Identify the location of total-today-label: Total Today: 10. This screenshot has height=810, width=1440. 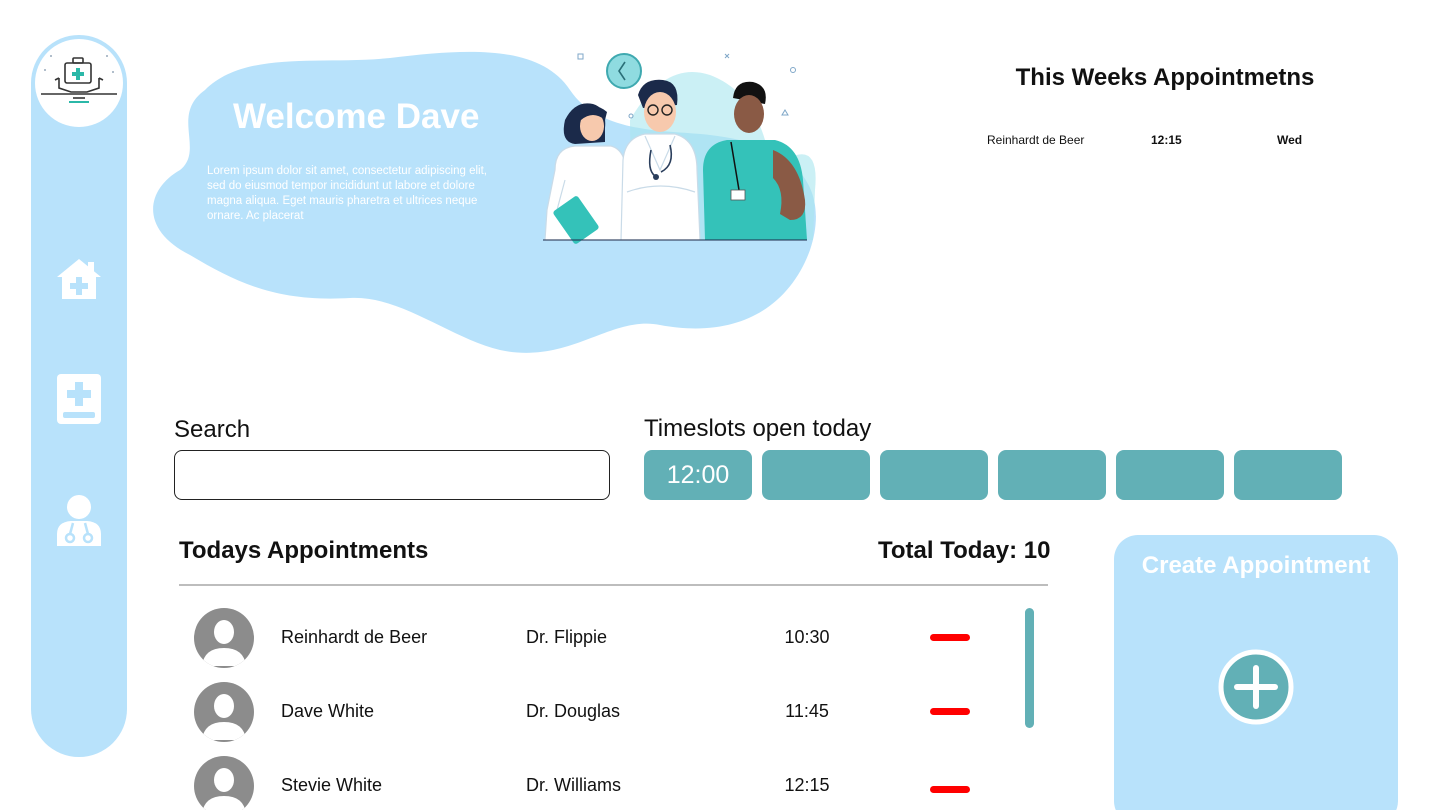
(964, 550).